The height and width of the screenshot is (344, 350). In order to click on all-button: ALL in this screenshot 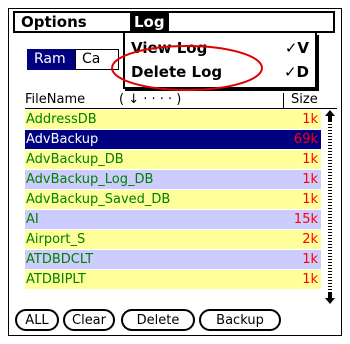, I will do `click(37, 320)`.